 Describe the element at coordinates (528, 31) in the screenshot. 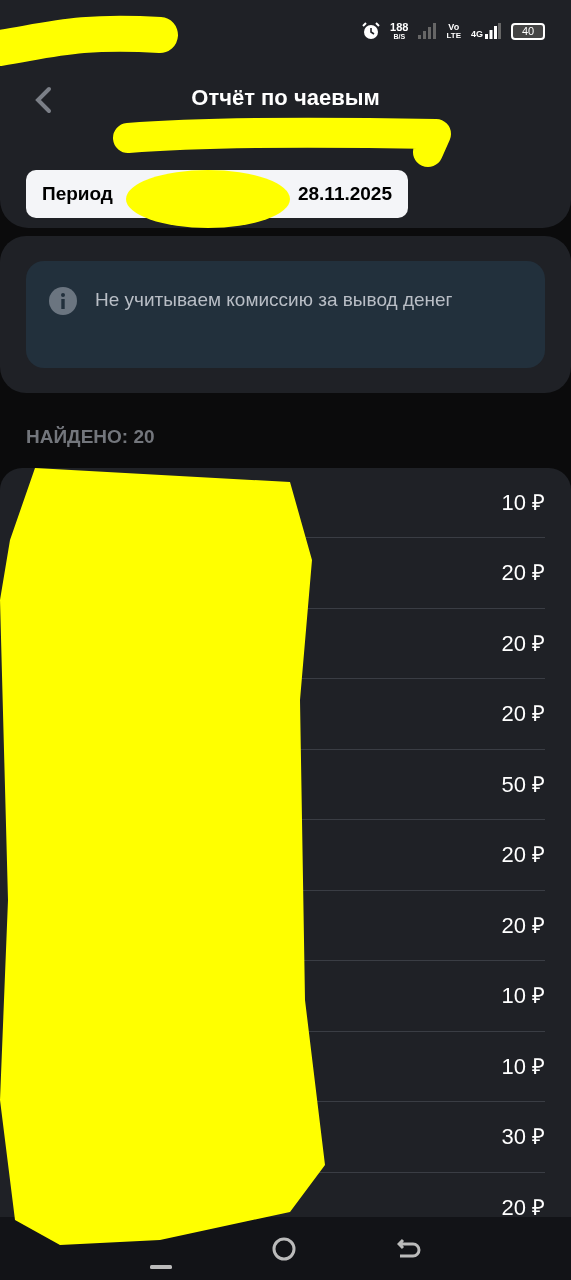

I see `battery-indicator: 40` at that location.